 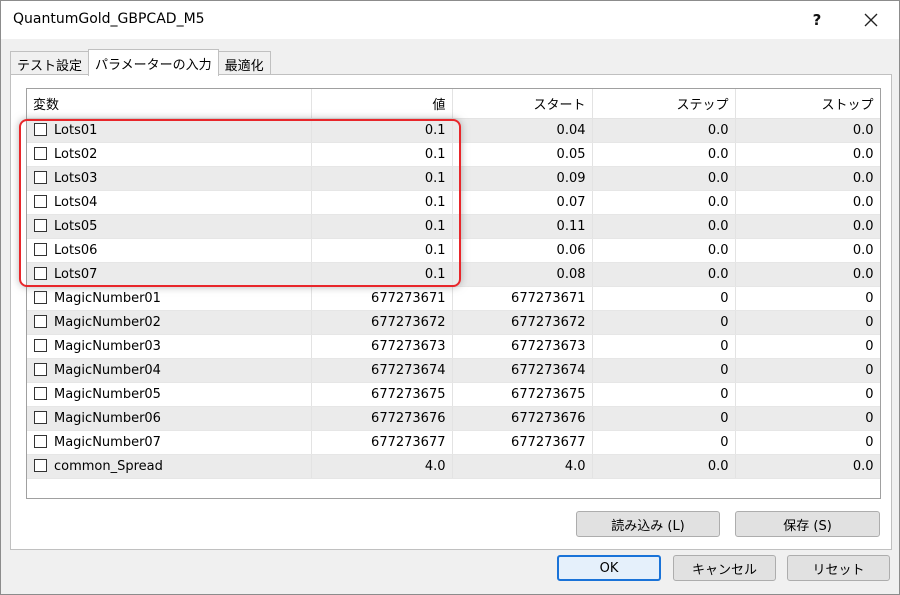 What do you see at coordinates (522, 202) in the screenshot?
I see `cell-start: 0.07` at bounding box center [522, 202].